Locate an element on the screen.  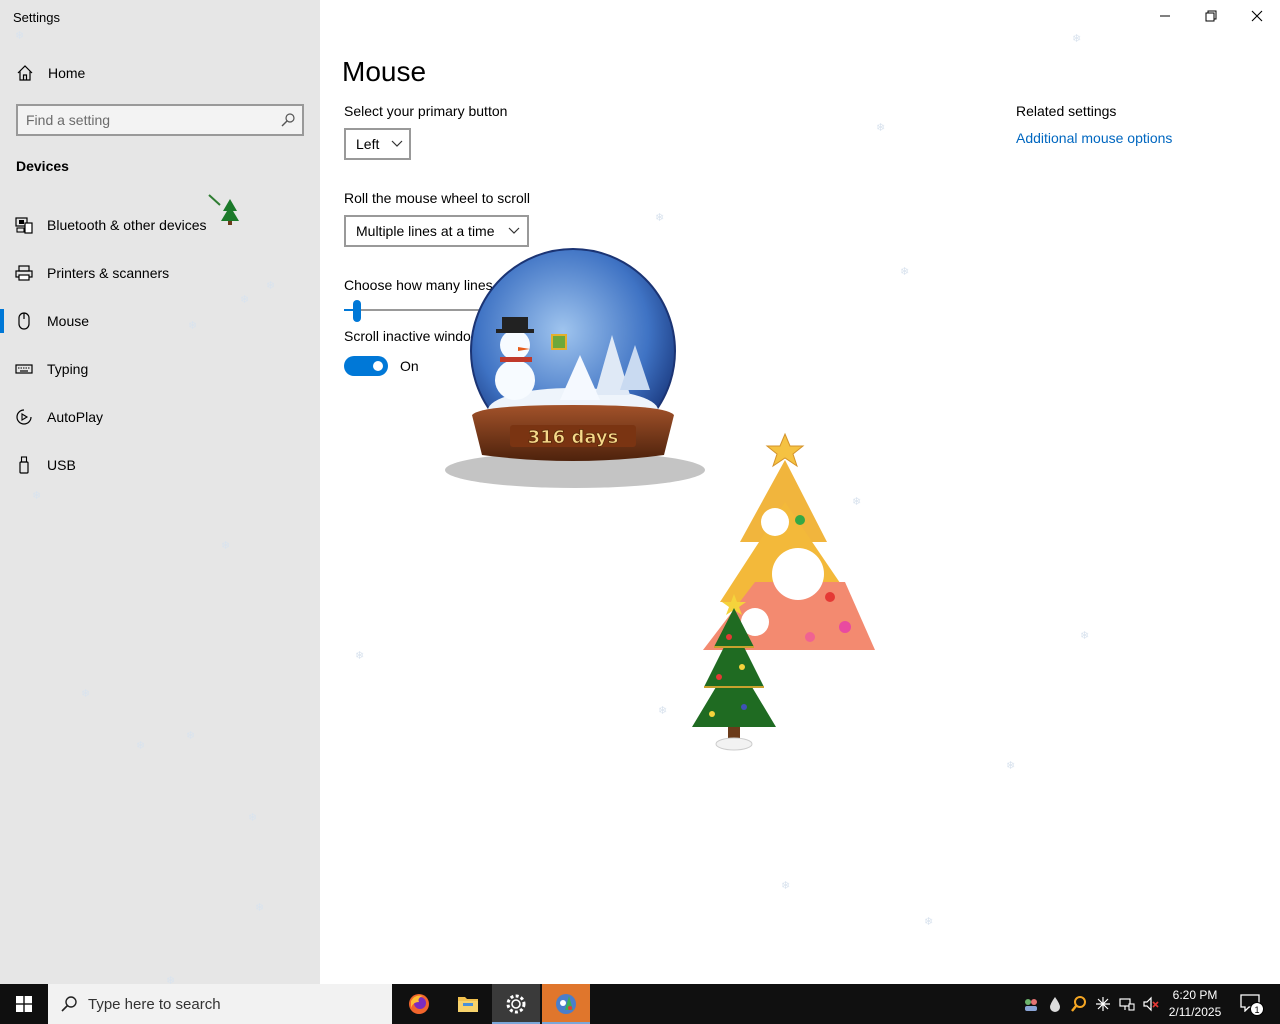
nav-item-usb: USB is located at coordinates (160, 465).